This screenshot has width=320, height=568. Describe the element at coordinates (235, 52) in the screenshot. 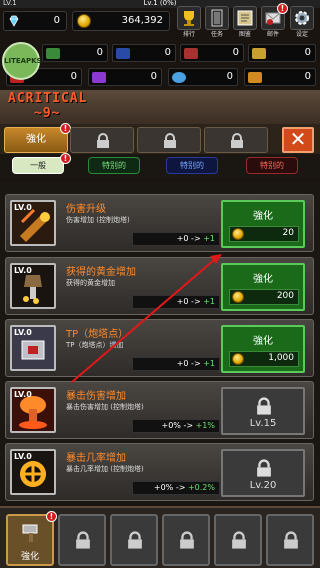

I see `resource-red-value: 0` at that location.